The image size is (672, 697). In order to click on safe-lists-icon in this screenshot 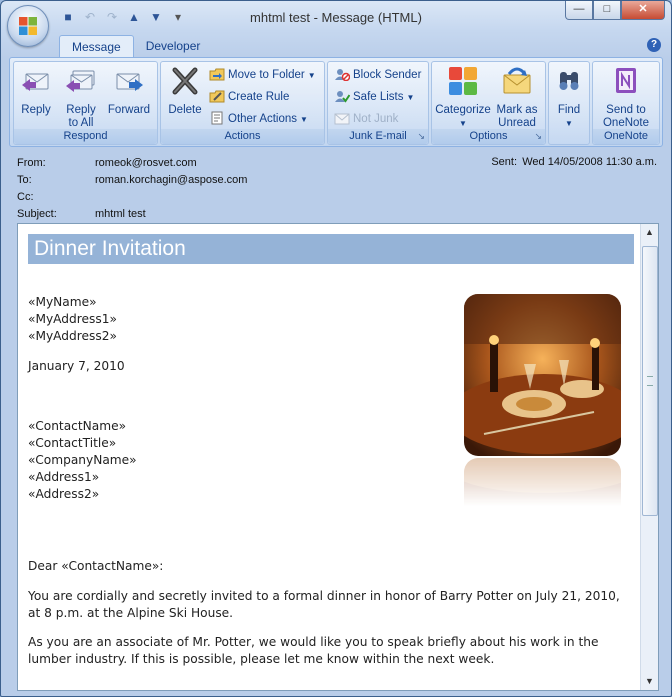, I will do `click(342, 97)`.